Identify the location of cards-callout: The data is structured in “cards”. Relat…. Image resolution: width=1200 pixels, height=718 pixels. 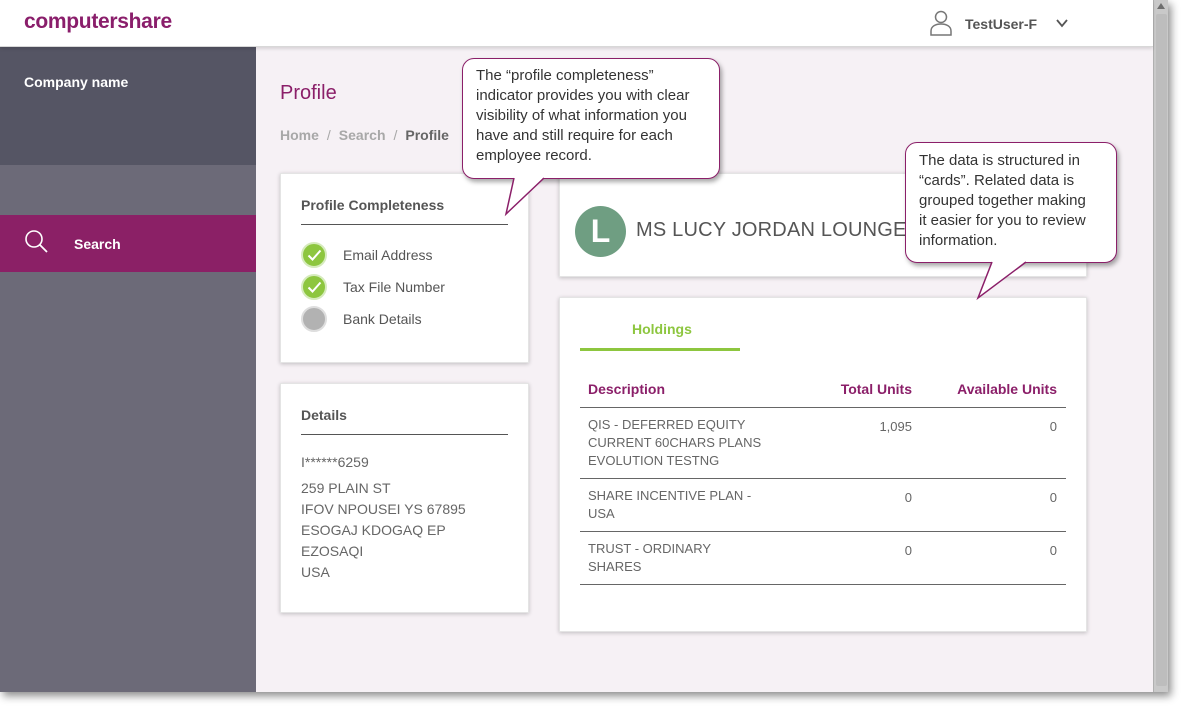
(1011, 202).